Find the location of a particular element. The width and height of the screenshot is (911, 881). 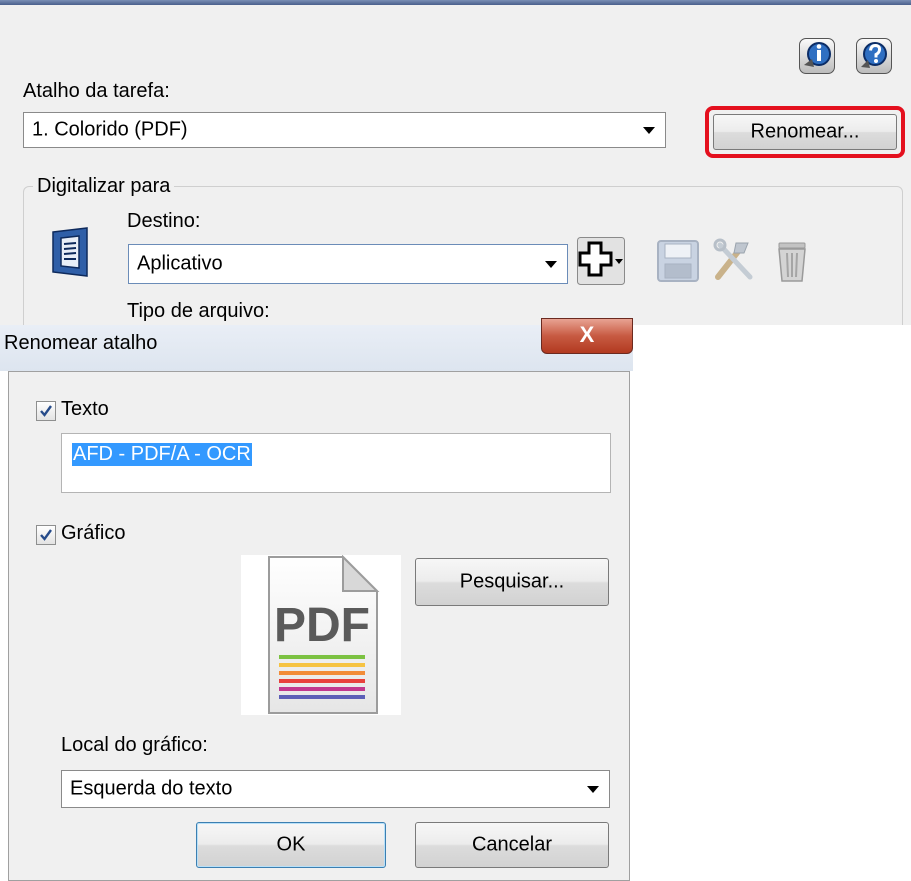

shortcut-text-field: AFD - PDF/A - OCR is located at coordinates (336, 463).